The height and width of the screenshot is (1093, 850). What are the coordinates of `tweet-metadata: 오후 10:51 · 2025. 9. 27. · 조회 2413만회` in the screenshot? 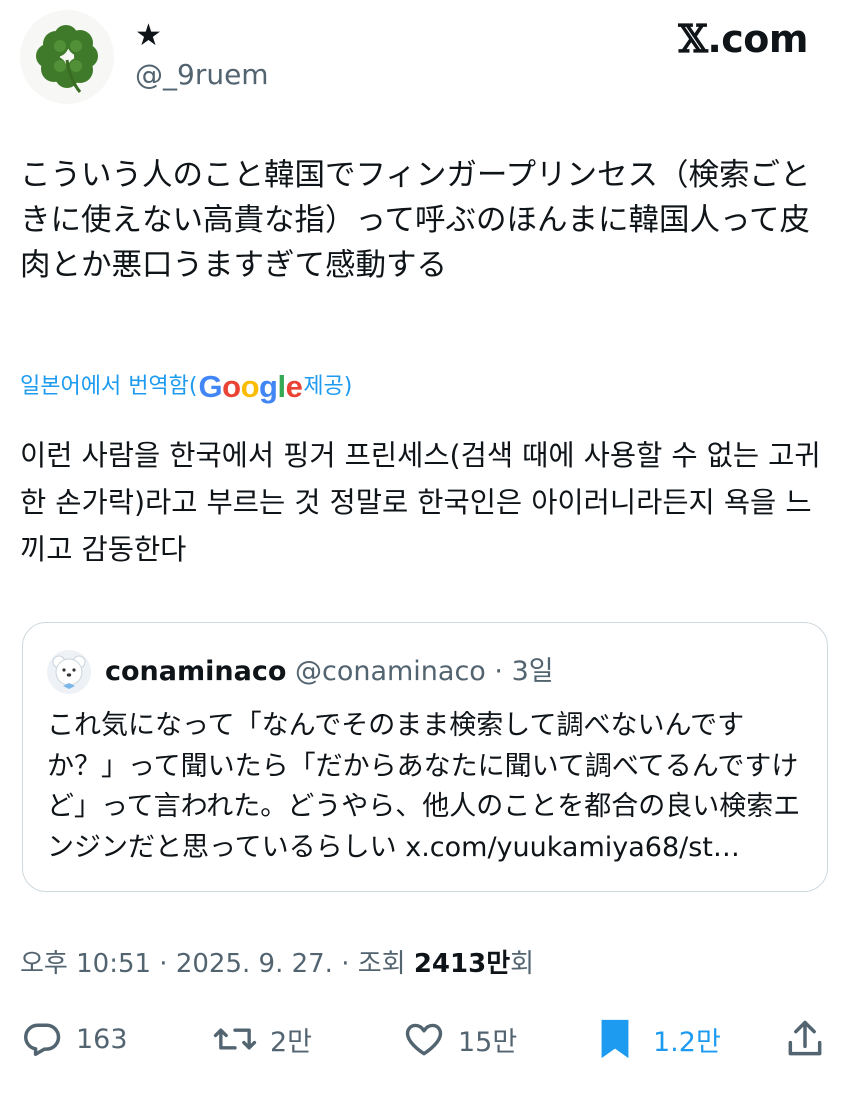 It's located at (277, 964).